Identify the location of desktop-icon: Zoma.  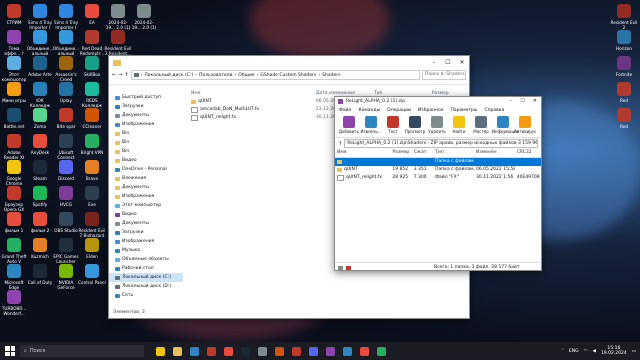
(40, 121).